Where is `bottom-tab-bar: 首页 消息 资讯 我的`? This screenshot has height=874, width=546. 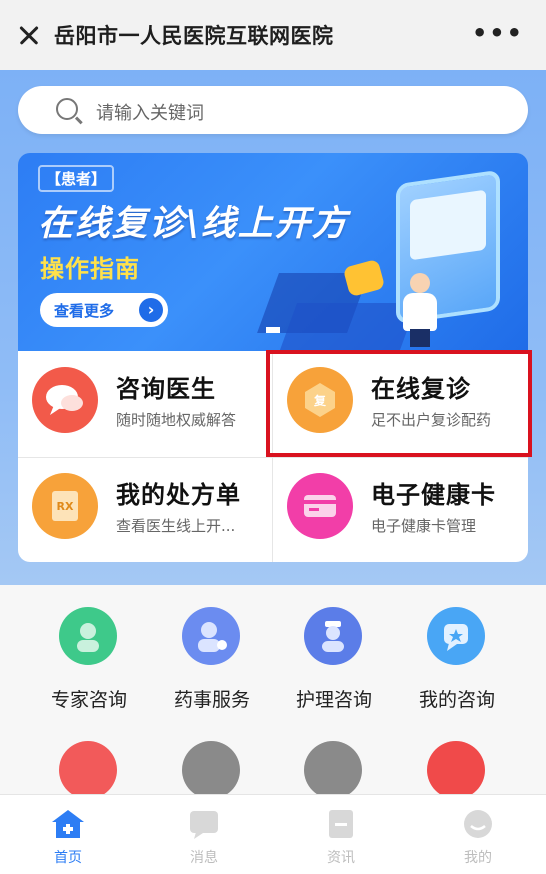 bottom-tab-bar: 首页 消息 资讯 我的 is located at coordinates (273, 834).